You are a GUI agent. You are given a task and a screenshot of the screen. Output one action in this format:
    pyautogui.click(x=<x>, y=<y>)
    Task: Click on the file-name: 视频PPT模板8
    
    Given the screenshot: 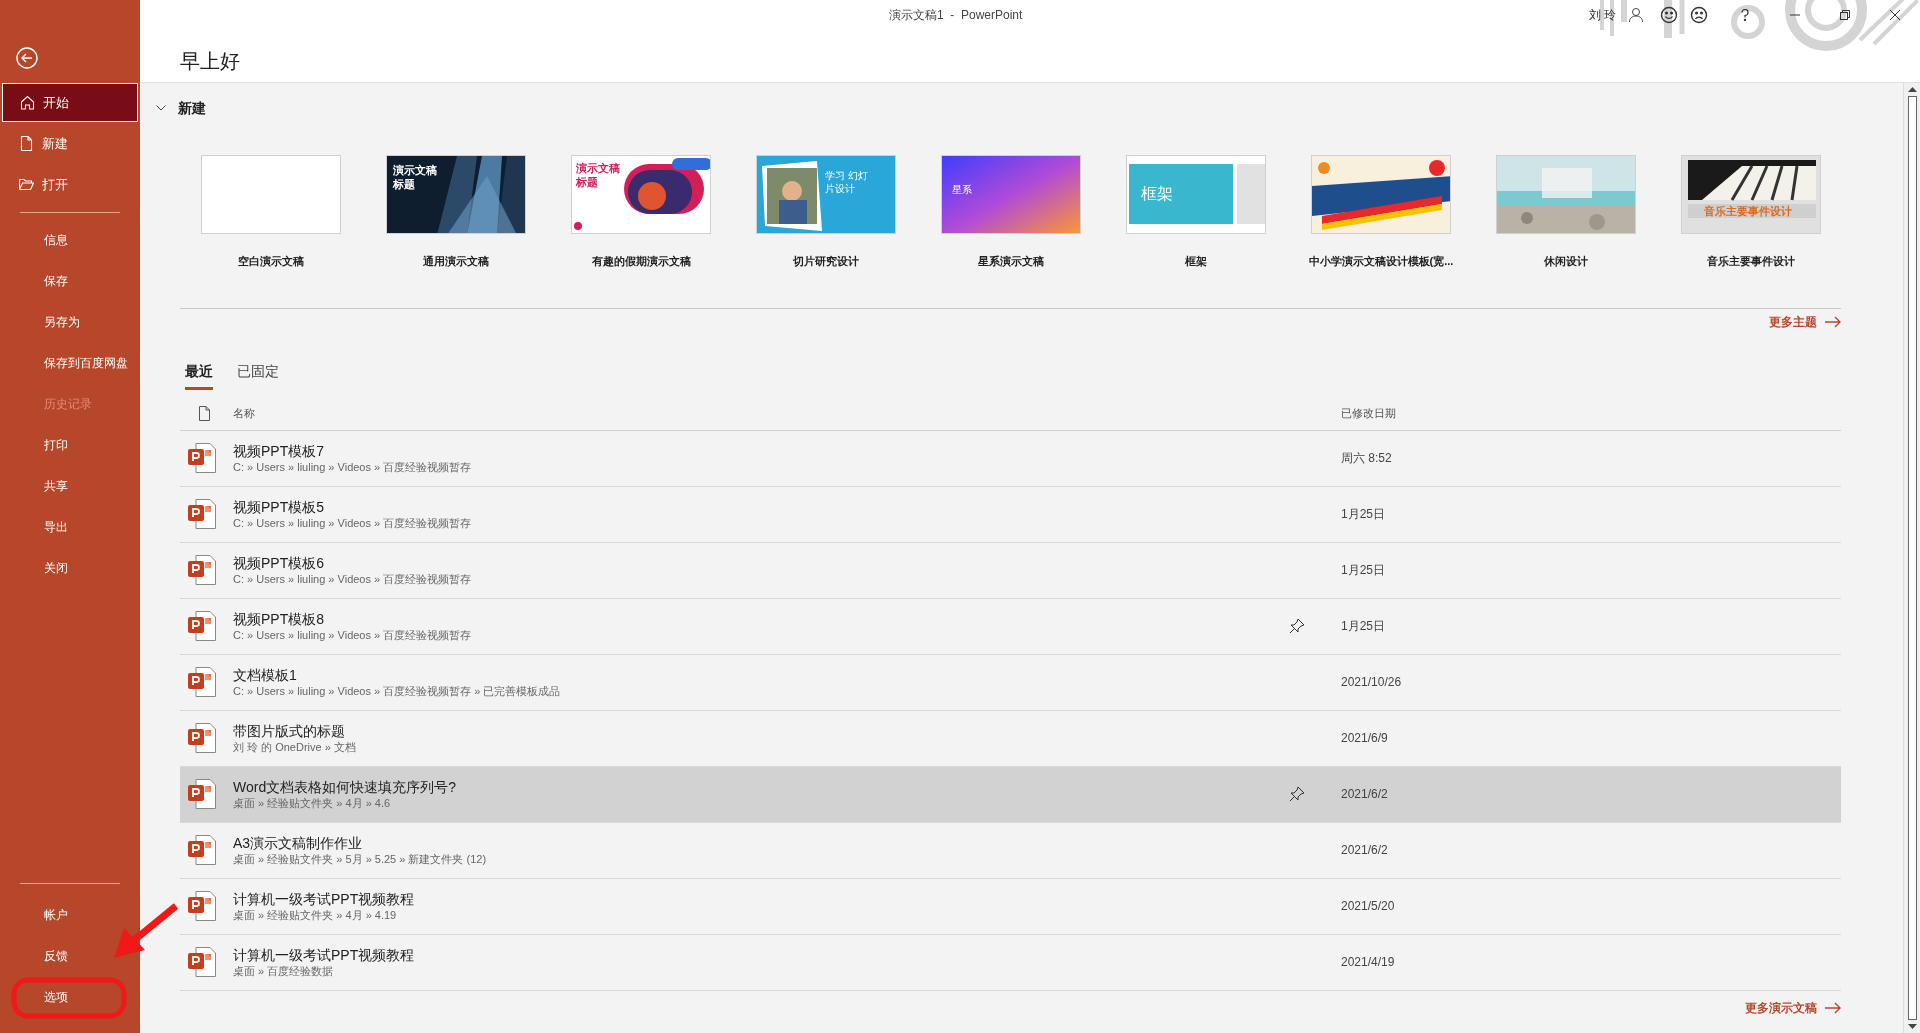 What is the action you would take?
    pyautogui.click(x=279, y=618)
    